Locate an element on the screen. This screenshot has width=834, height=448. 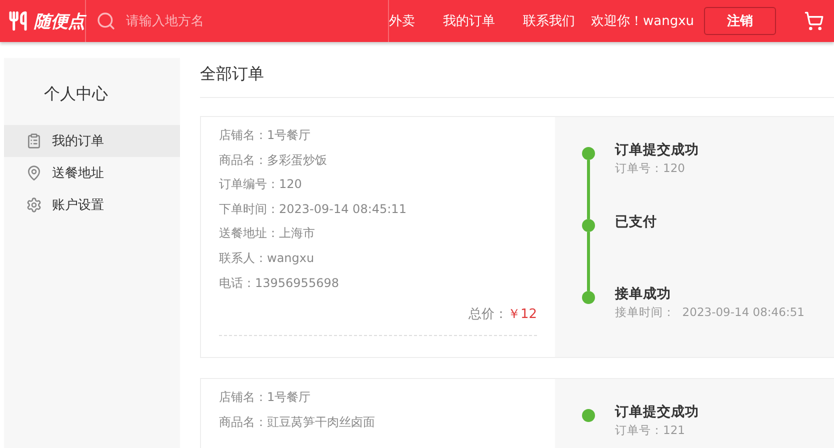
order-field: 电话：13956955698 is located at coordinates (379, 283).